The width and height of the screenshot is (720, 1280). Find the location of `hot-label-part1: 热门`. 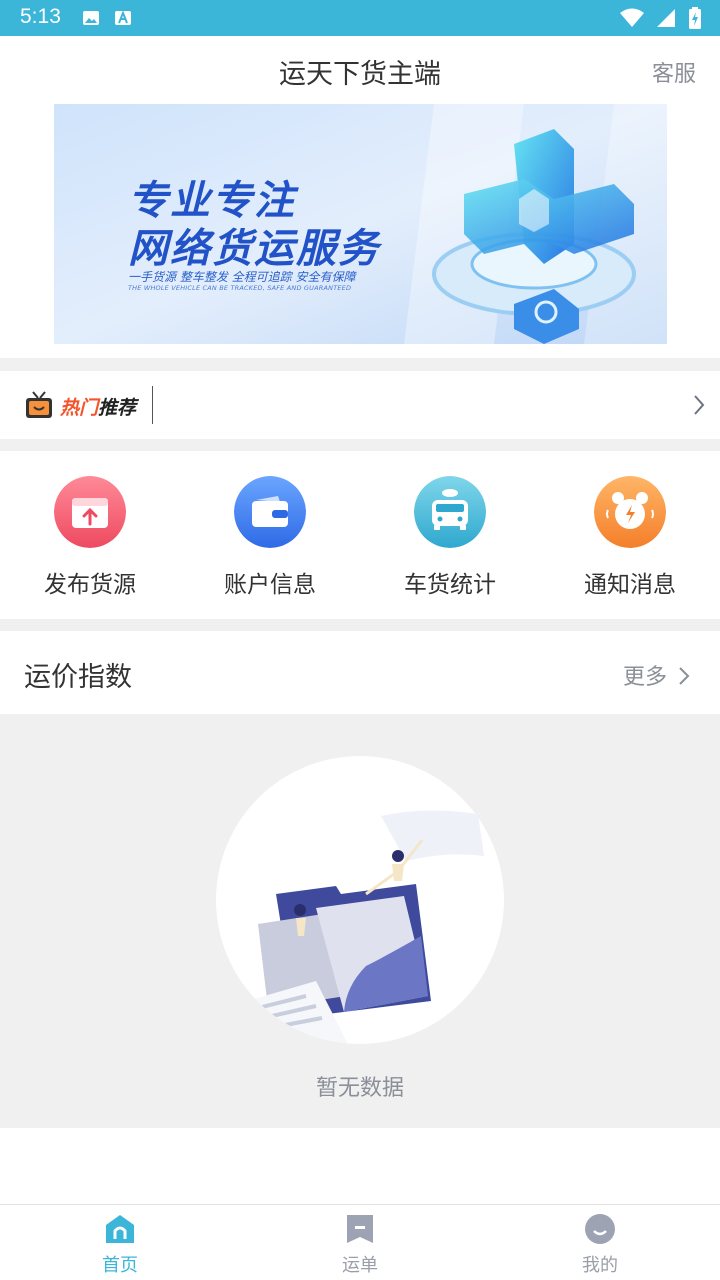

hot-label-part1: 热门 is located at coordinates (79, 408).